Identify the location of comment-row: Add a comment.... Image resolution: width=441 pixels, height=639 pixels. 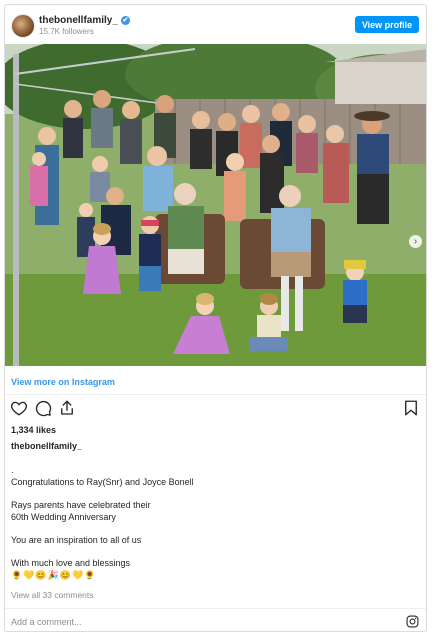
(215, 619).